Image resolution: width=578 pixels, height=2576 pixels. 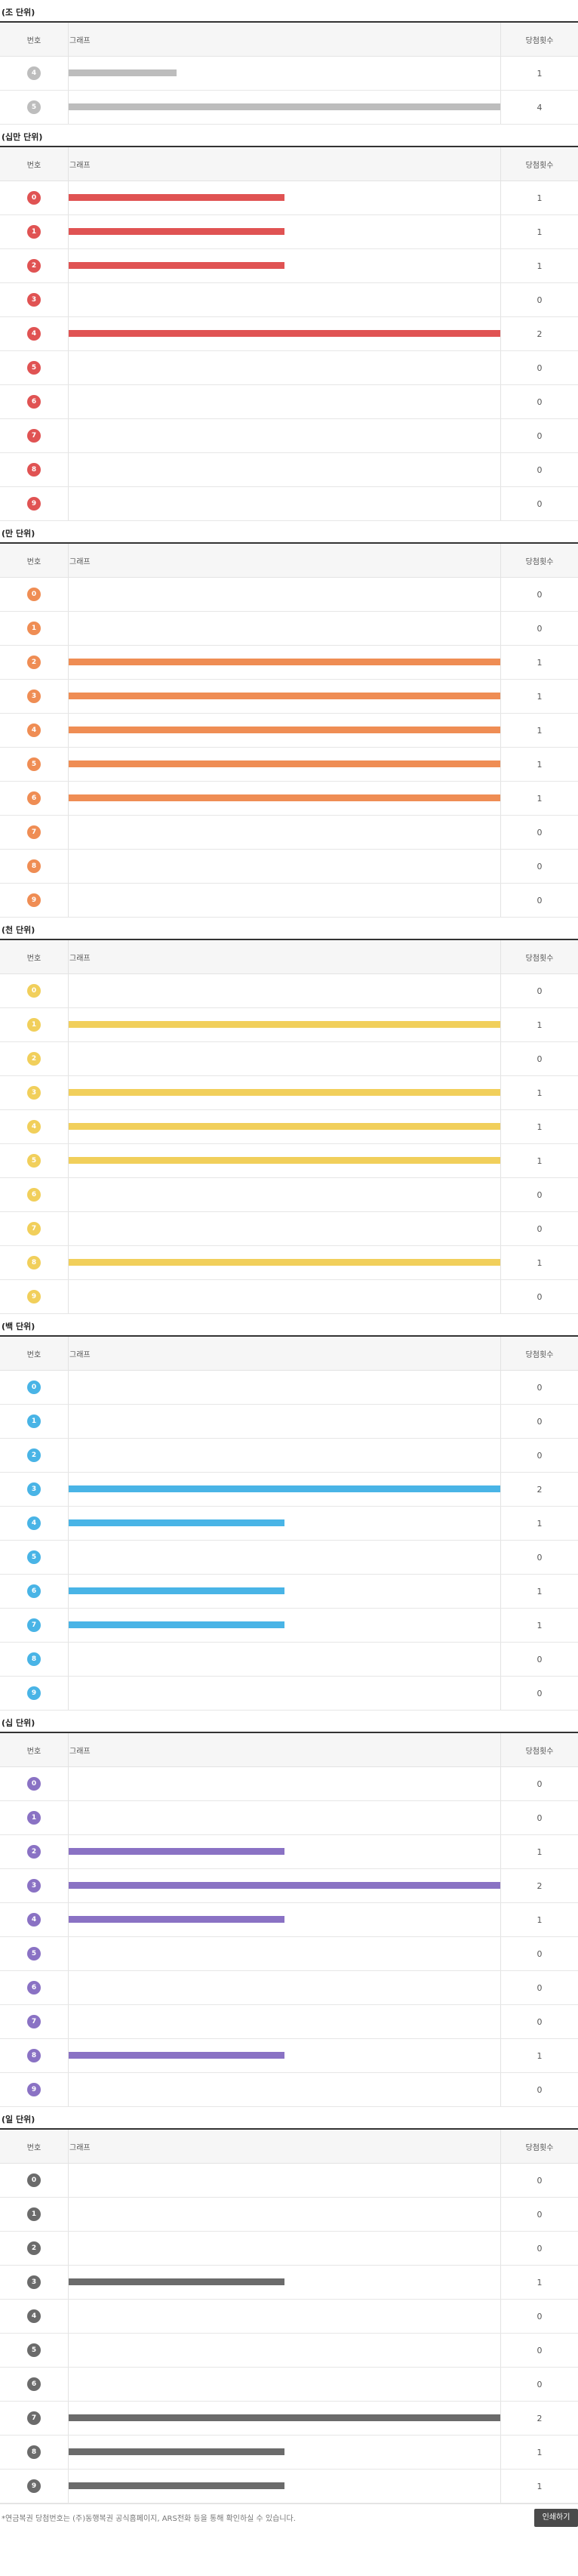 I want to click on table-row: 81, so click(x=289, y=2056).